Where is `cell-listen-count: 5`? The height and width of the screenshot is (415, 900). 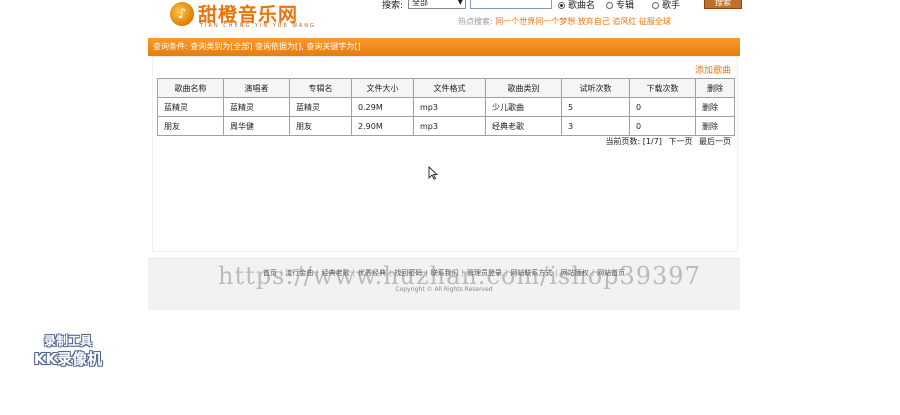 cell-listen-count: 5 is located at coordinates (595, 107).